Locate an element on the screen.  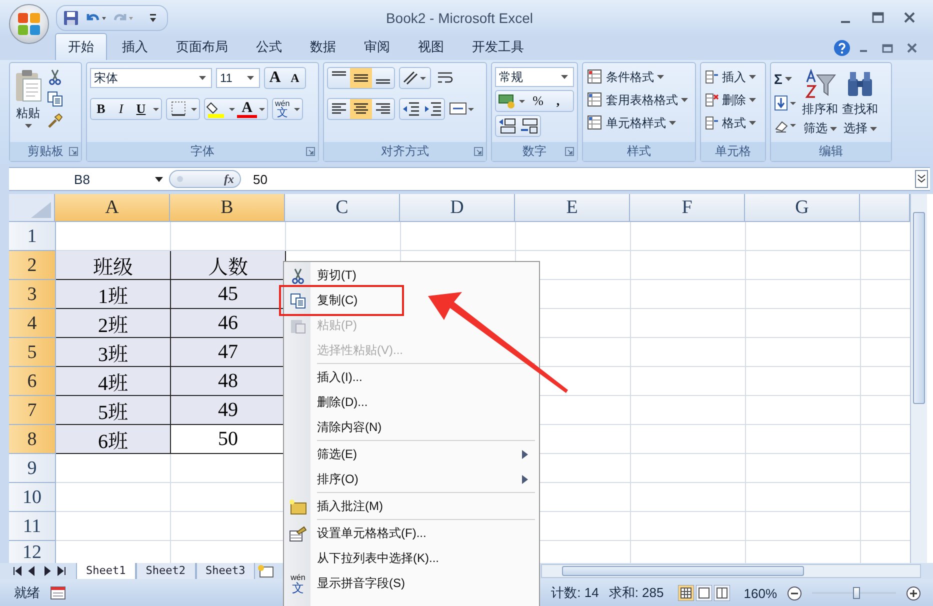
column-header: B is located at coordinates (227, 208).